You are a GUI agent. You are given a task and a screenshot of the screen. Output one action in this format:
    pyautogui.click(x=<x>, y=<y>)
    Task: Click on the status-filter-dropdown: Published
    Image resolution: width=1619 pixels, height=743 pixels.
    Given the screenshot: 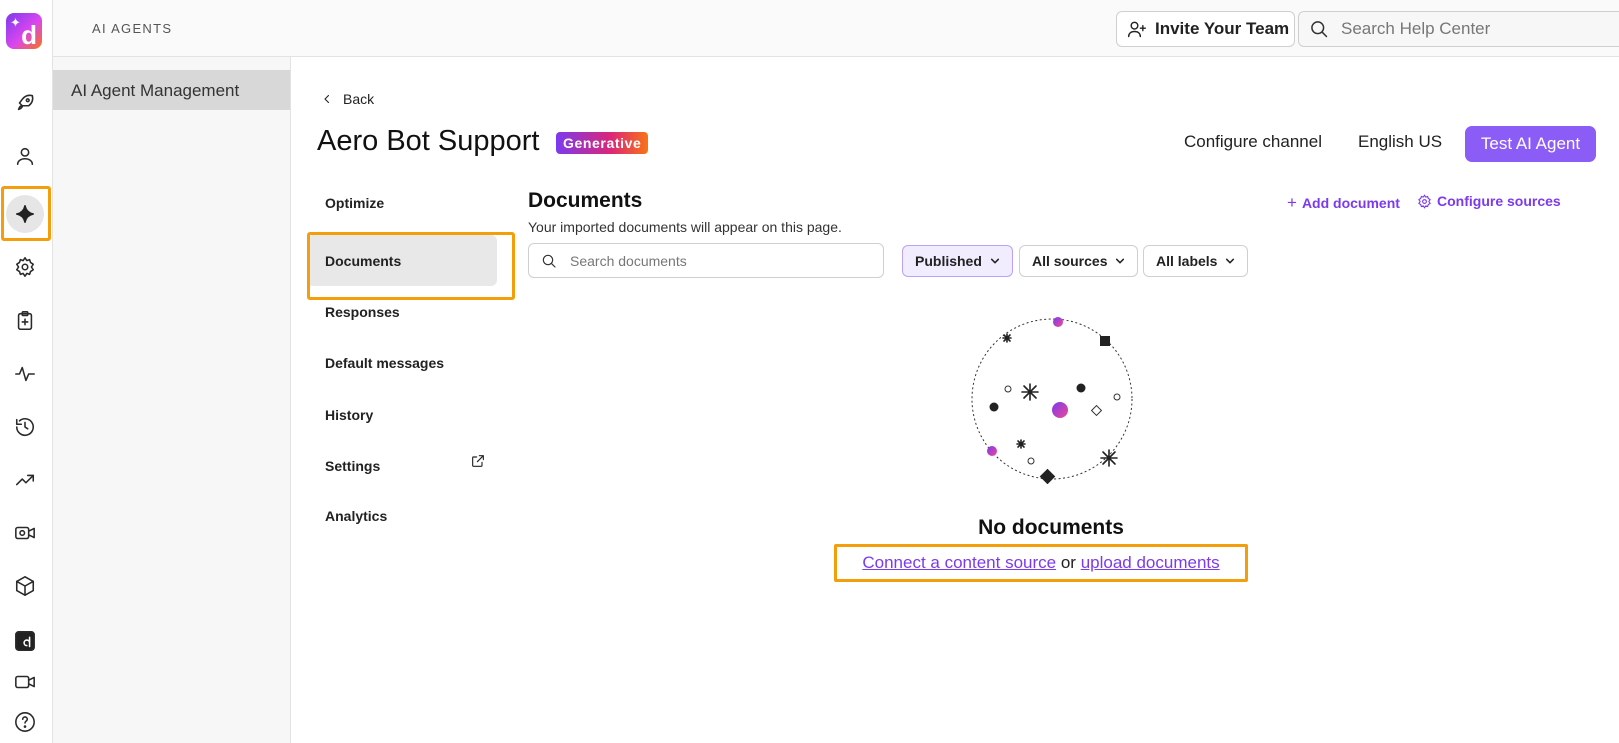 What is the action you would take?
    pyautogui.click(x=957, y=261)
    